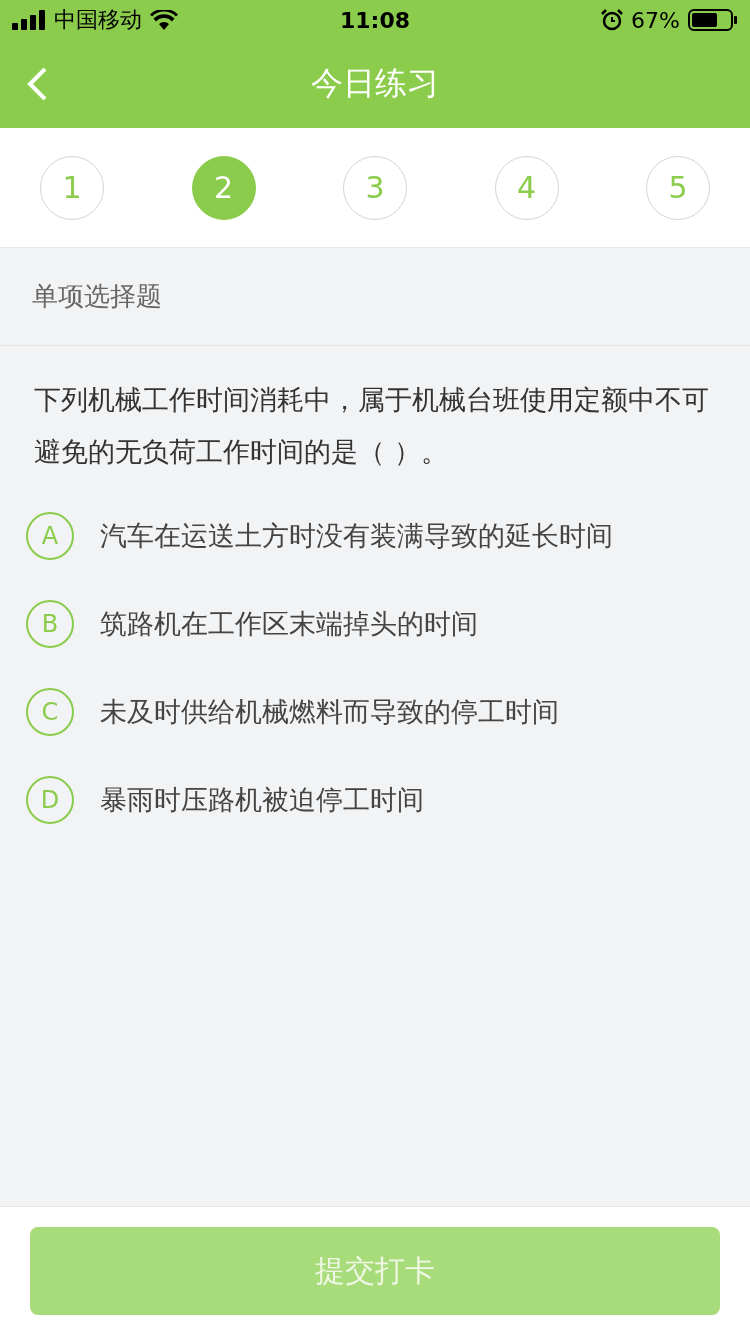 Image resolution: width=750 pixels, height=1334 pixels. I want to click on option-letter: A, so click(50, 536).